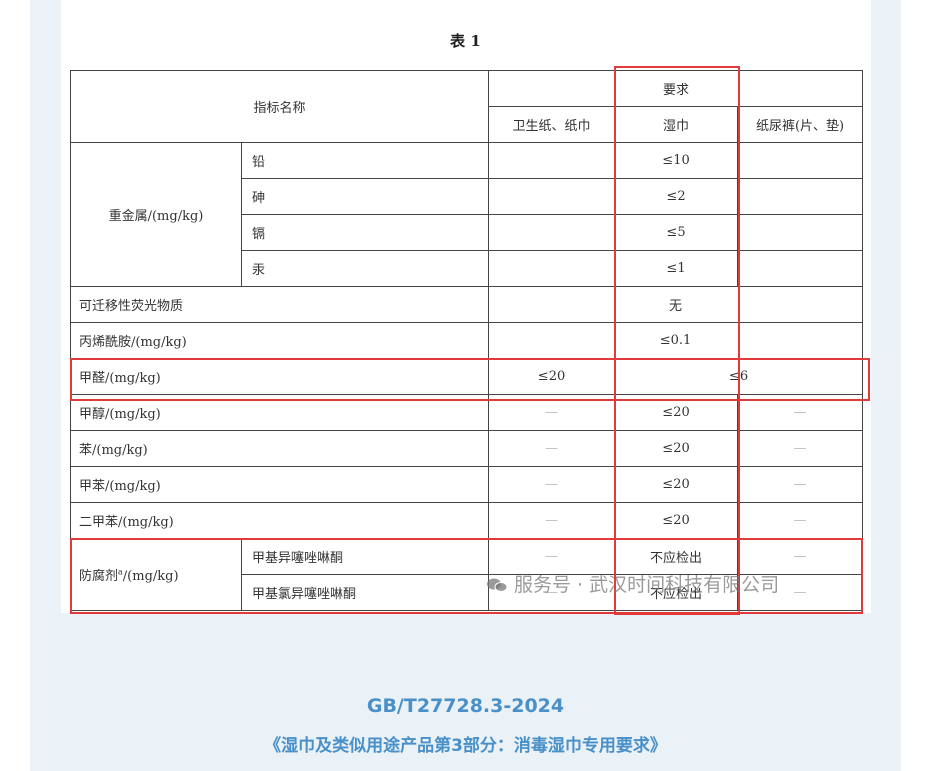 The width and height of the screenshot is (931, 771). What do you see at coordinates (676, 88) in the screenshot?
I see `header-requirement: 要求` at bounding box center [676, 88].